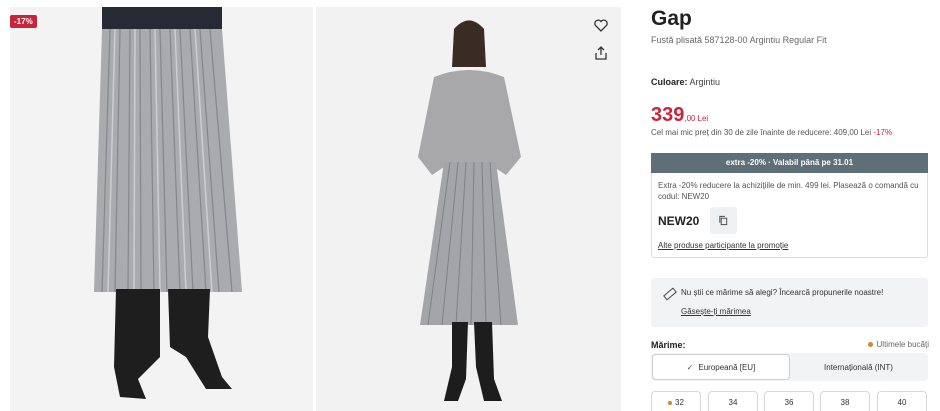 The height and width of the screenshot is (411, 940). I want to click on size-option-label: 38, so click(845, 402).